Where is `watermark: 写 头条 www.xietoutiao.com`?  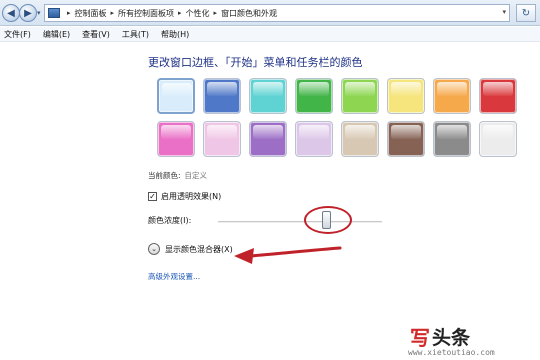
watermark: 写 头条 www.xietoutiao.com is located at coordinates (473, 340).